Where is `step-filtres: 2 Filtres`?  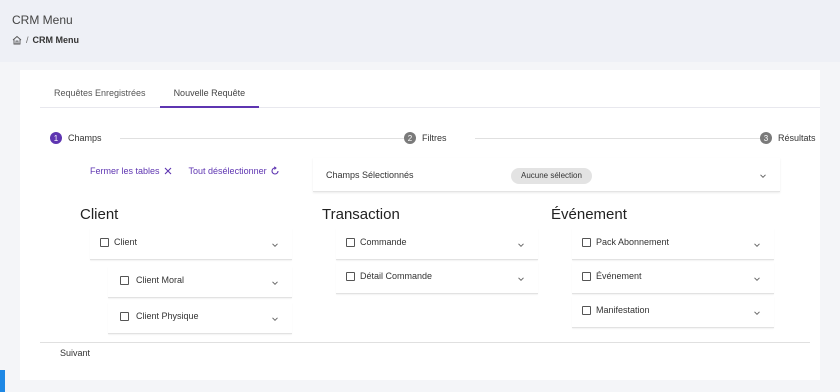 step-filtres: 2 Filtres is located at coordinates (425, 138).